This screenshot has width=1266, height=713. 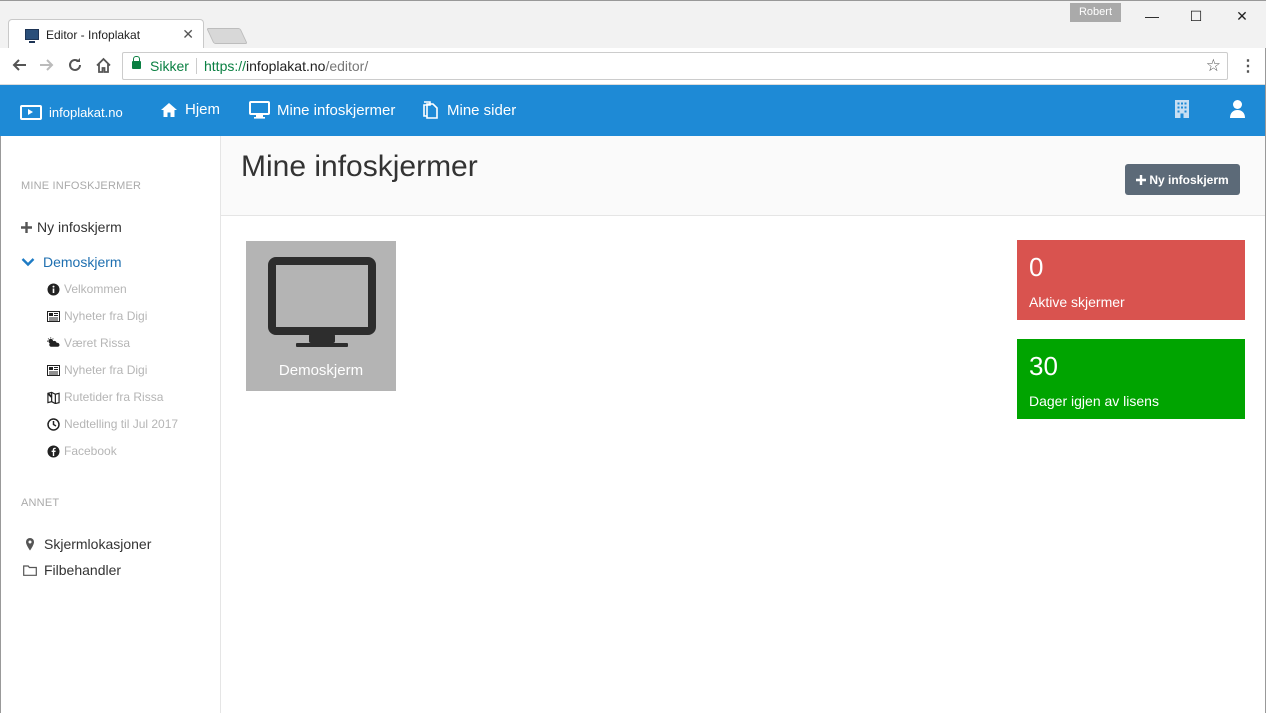 What do you see at coordinates (53, 343) in the screenshot?
I see `weather-icon` at bounding box center [53, 343].